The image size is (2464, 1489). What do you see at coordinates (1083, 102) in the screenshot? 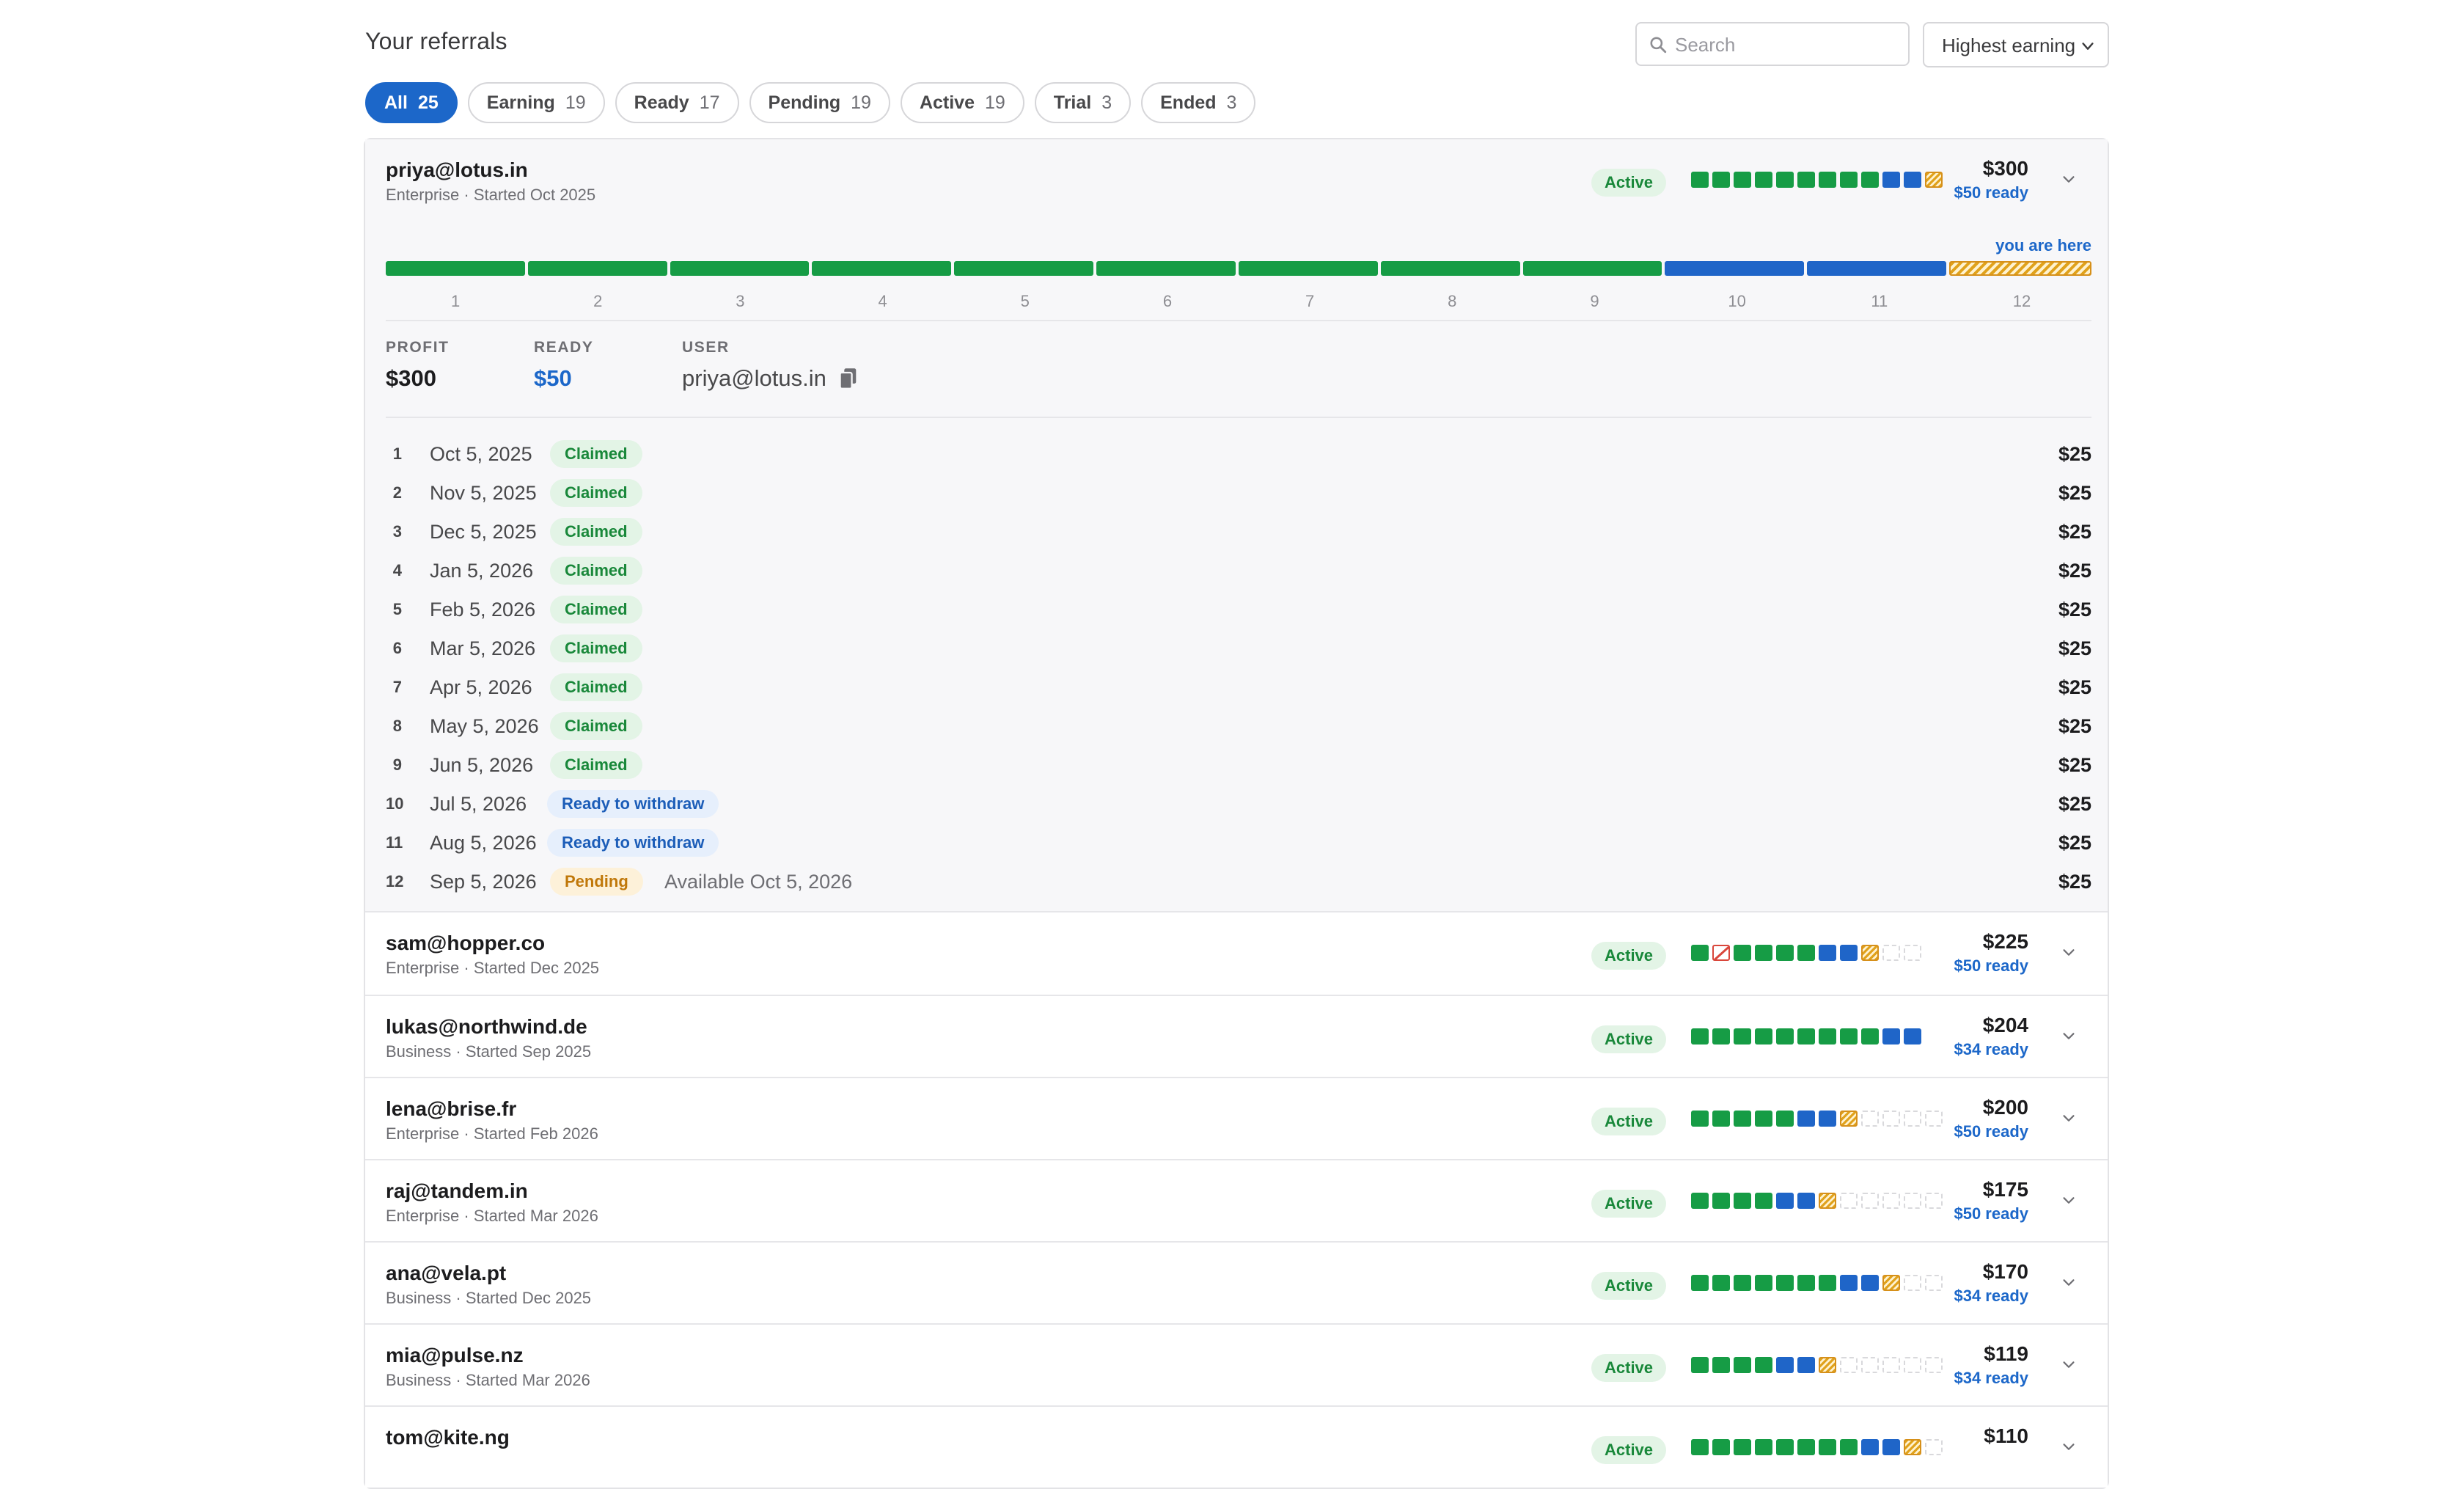
I see `filter-chip-trial: Trial 3` at bounding box center [1083, 102].